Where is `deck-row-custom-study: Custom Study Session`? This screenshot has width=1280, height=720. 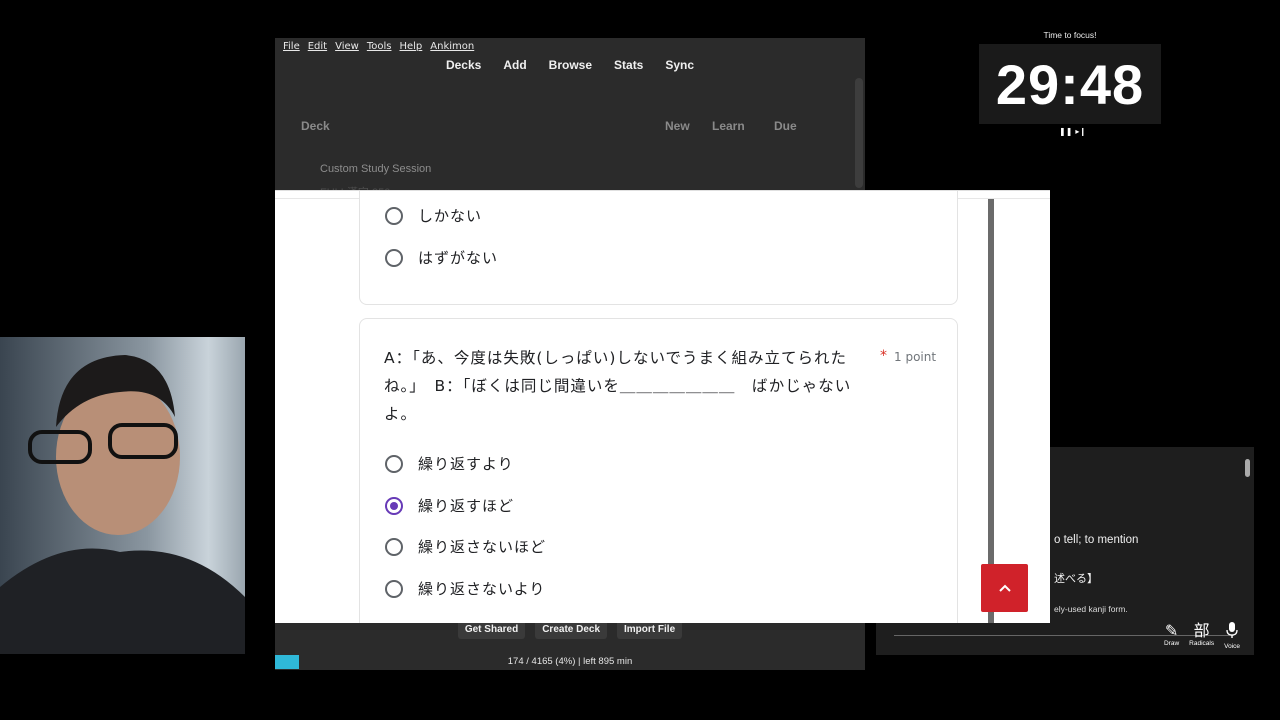 deck-row-custom-study: Custom Study Session is located at coordinates (375, 169).